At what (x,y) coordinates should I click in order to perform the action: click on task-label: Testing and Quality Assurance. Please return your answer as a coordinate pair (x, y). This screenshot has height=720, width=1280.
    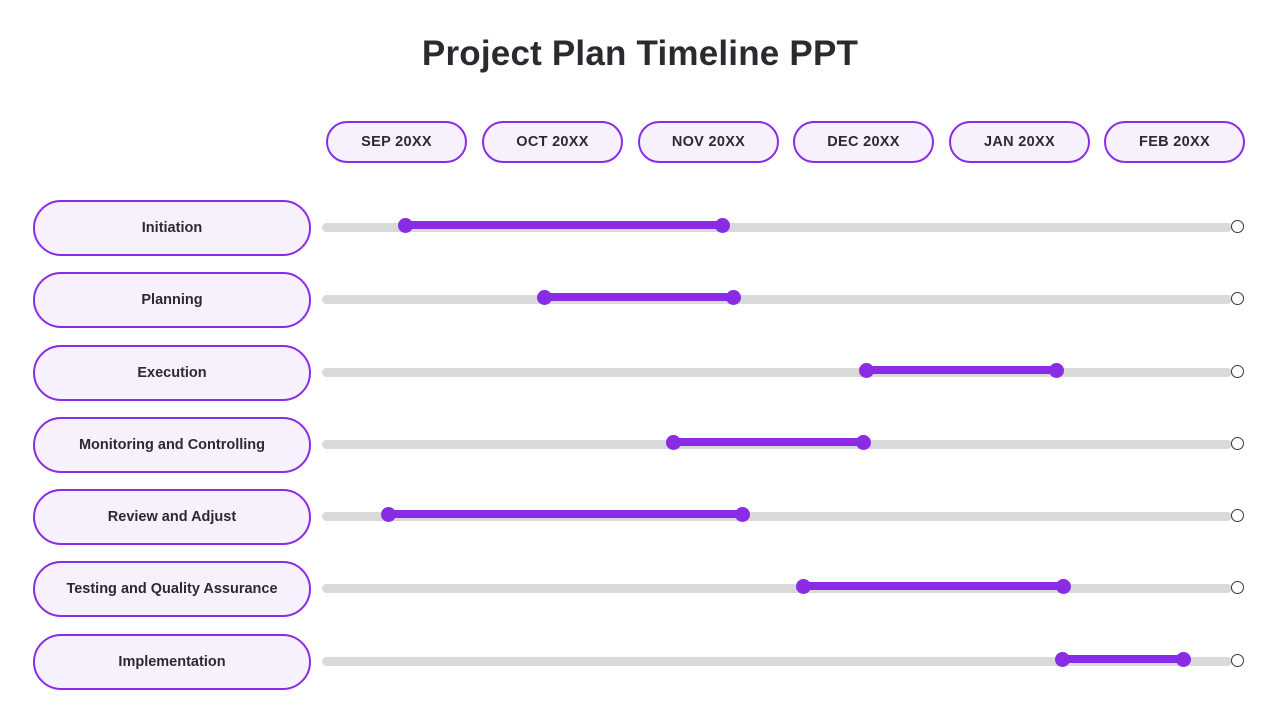
    Looking at the image, I should click on (172, 588).